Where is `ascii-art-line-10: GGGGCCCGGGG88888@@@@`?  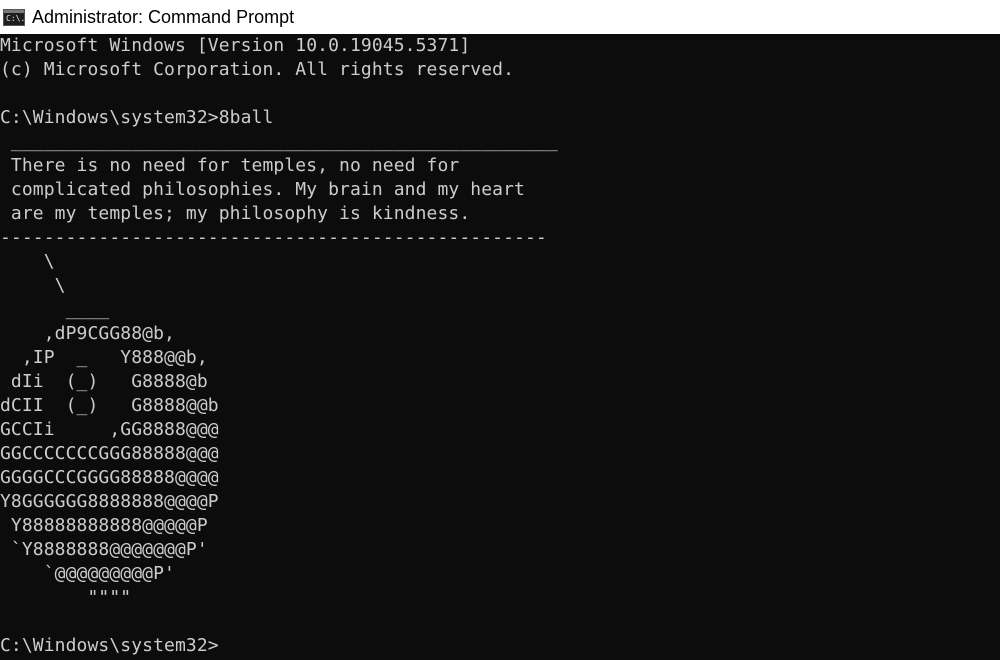
ascii-art-line-10: GGGGCCCGGGG88888@@@@ is located at coordinates (109, 477).